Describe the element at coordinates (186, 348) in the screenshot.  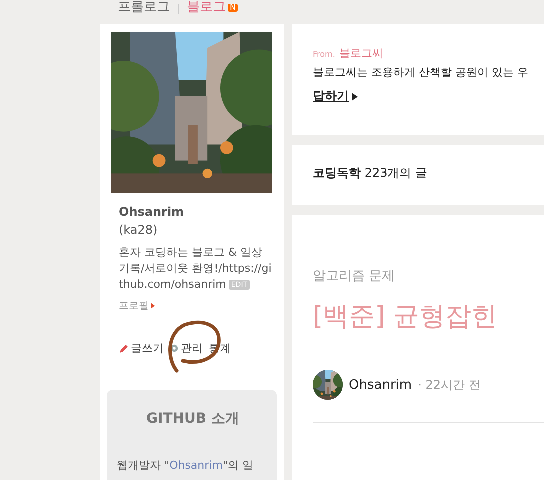
I see `action-link: 관리` at that location.